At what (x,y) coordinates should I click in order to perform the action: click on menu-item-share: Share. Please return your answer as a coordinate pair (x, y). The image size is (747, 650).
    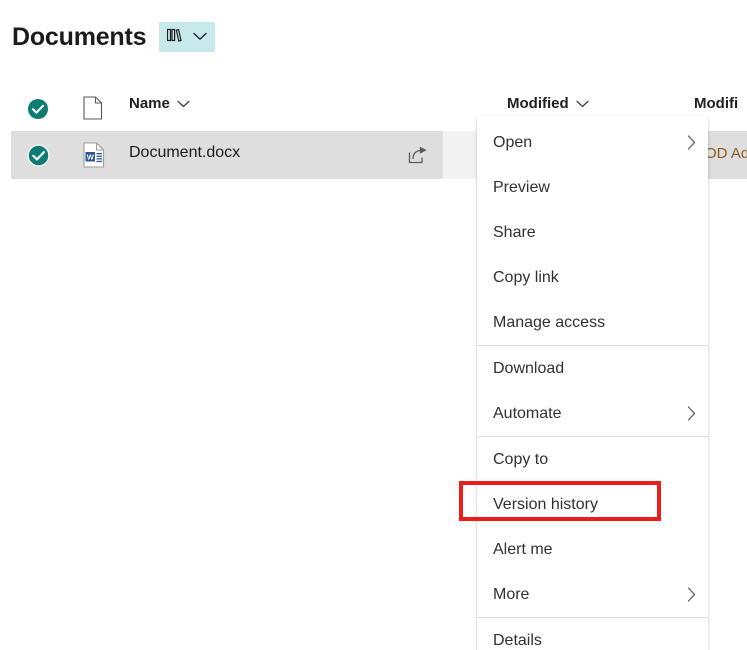
    Looking at the image, I should click on (592, 232).